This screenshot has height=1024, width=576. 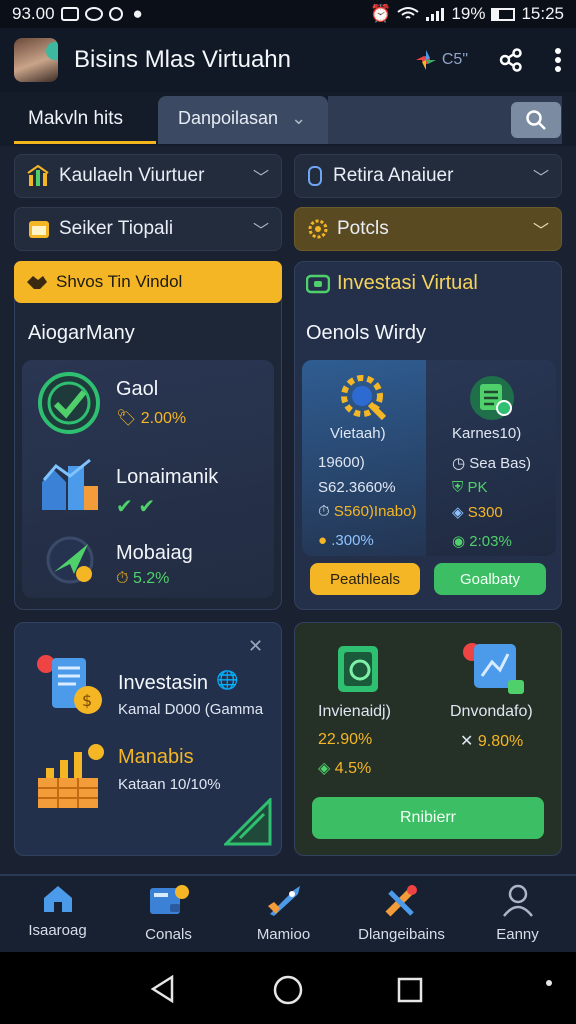 What do you see at coordinates (365, 579) in the screenshot?
I see `yellow-action-button: Peathleals` at bounding box center [365, 579].